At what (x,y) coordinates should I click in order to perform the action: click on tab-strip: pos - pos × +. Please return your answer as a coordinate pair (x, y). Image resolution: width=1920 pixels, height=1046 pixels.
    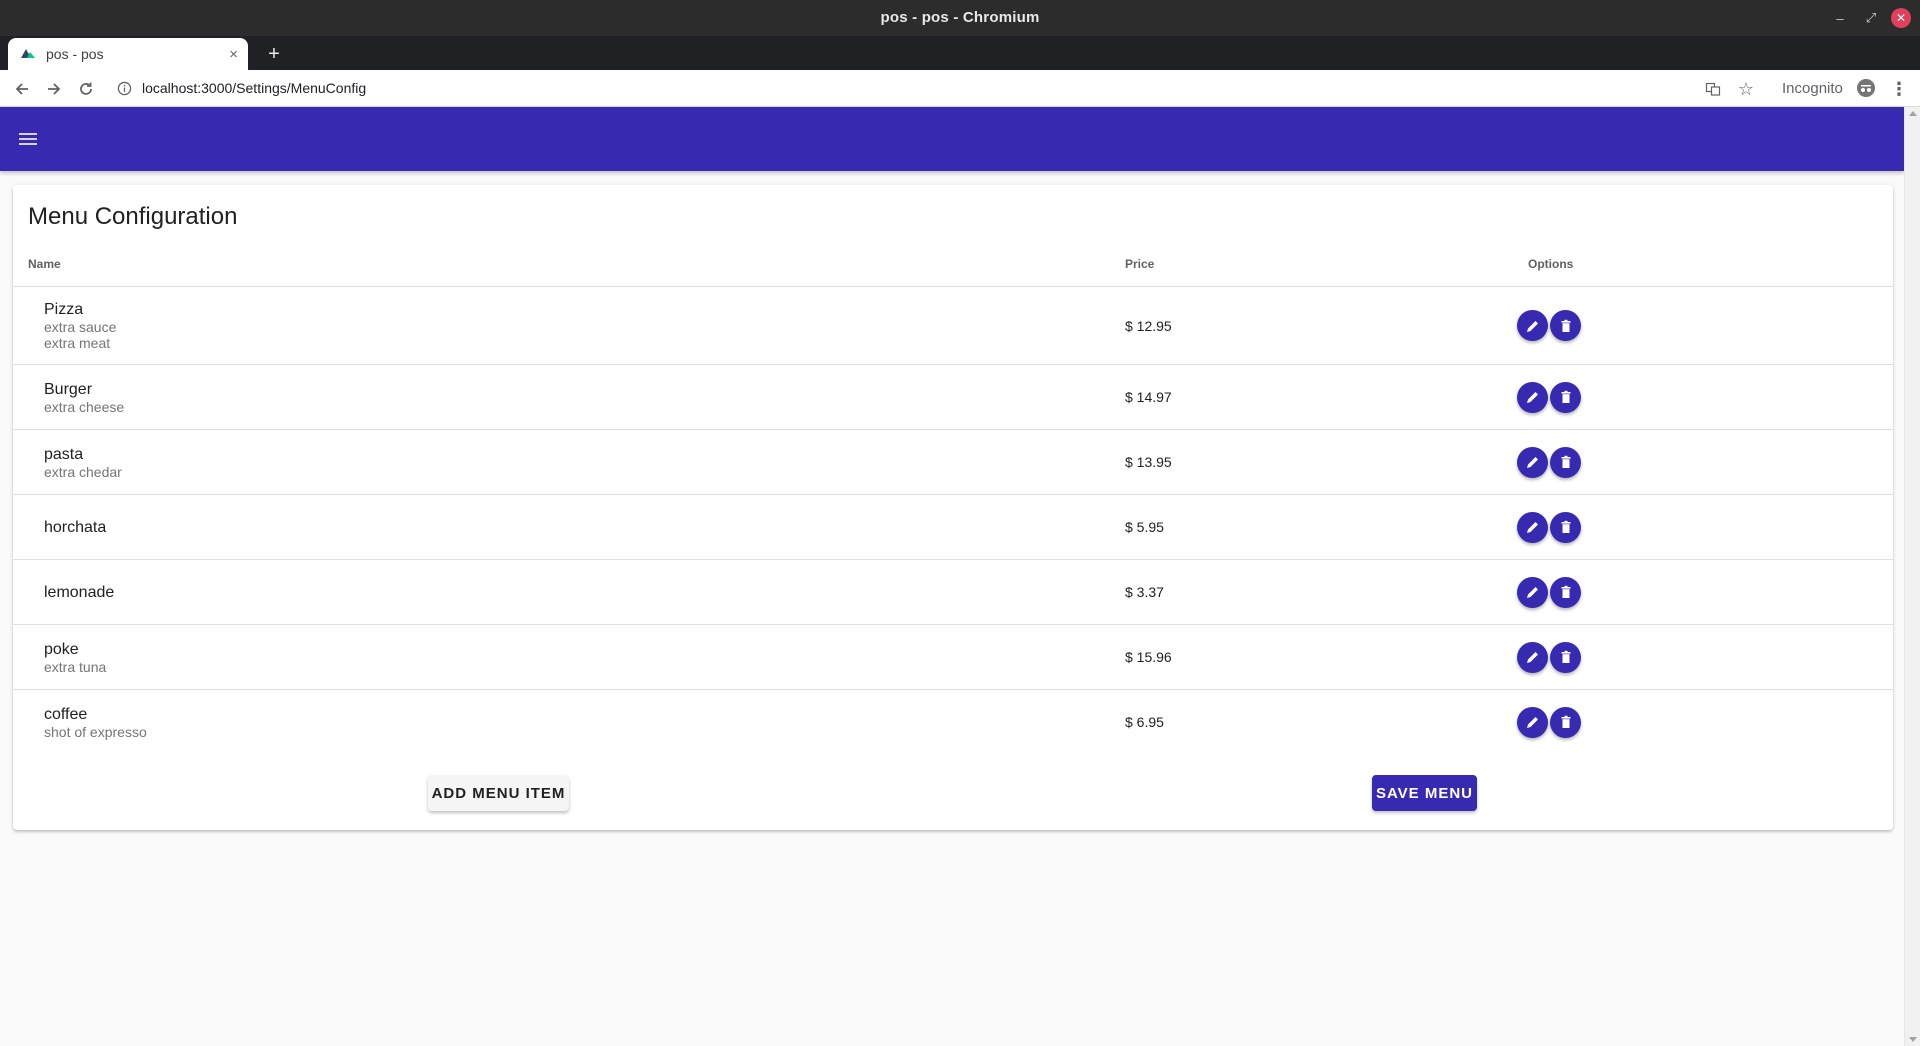
    Looking at the image, I should click on (960, 53).